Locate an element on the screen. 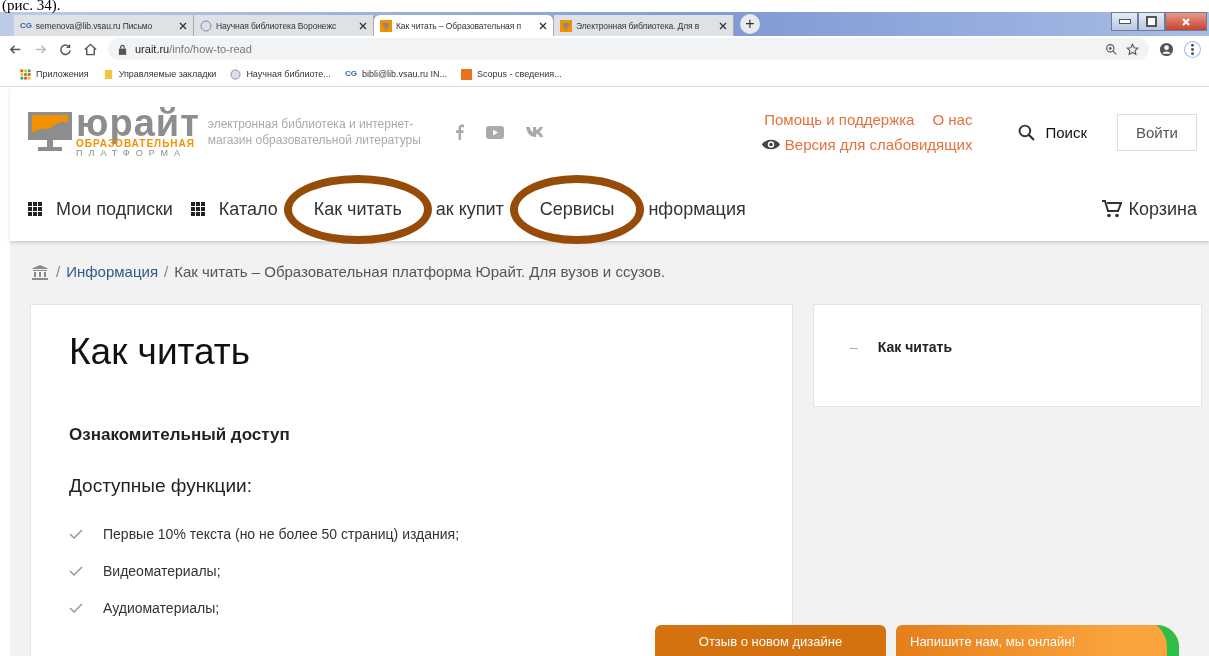  nav-link: ак купит is located at coordinates (469, 209).